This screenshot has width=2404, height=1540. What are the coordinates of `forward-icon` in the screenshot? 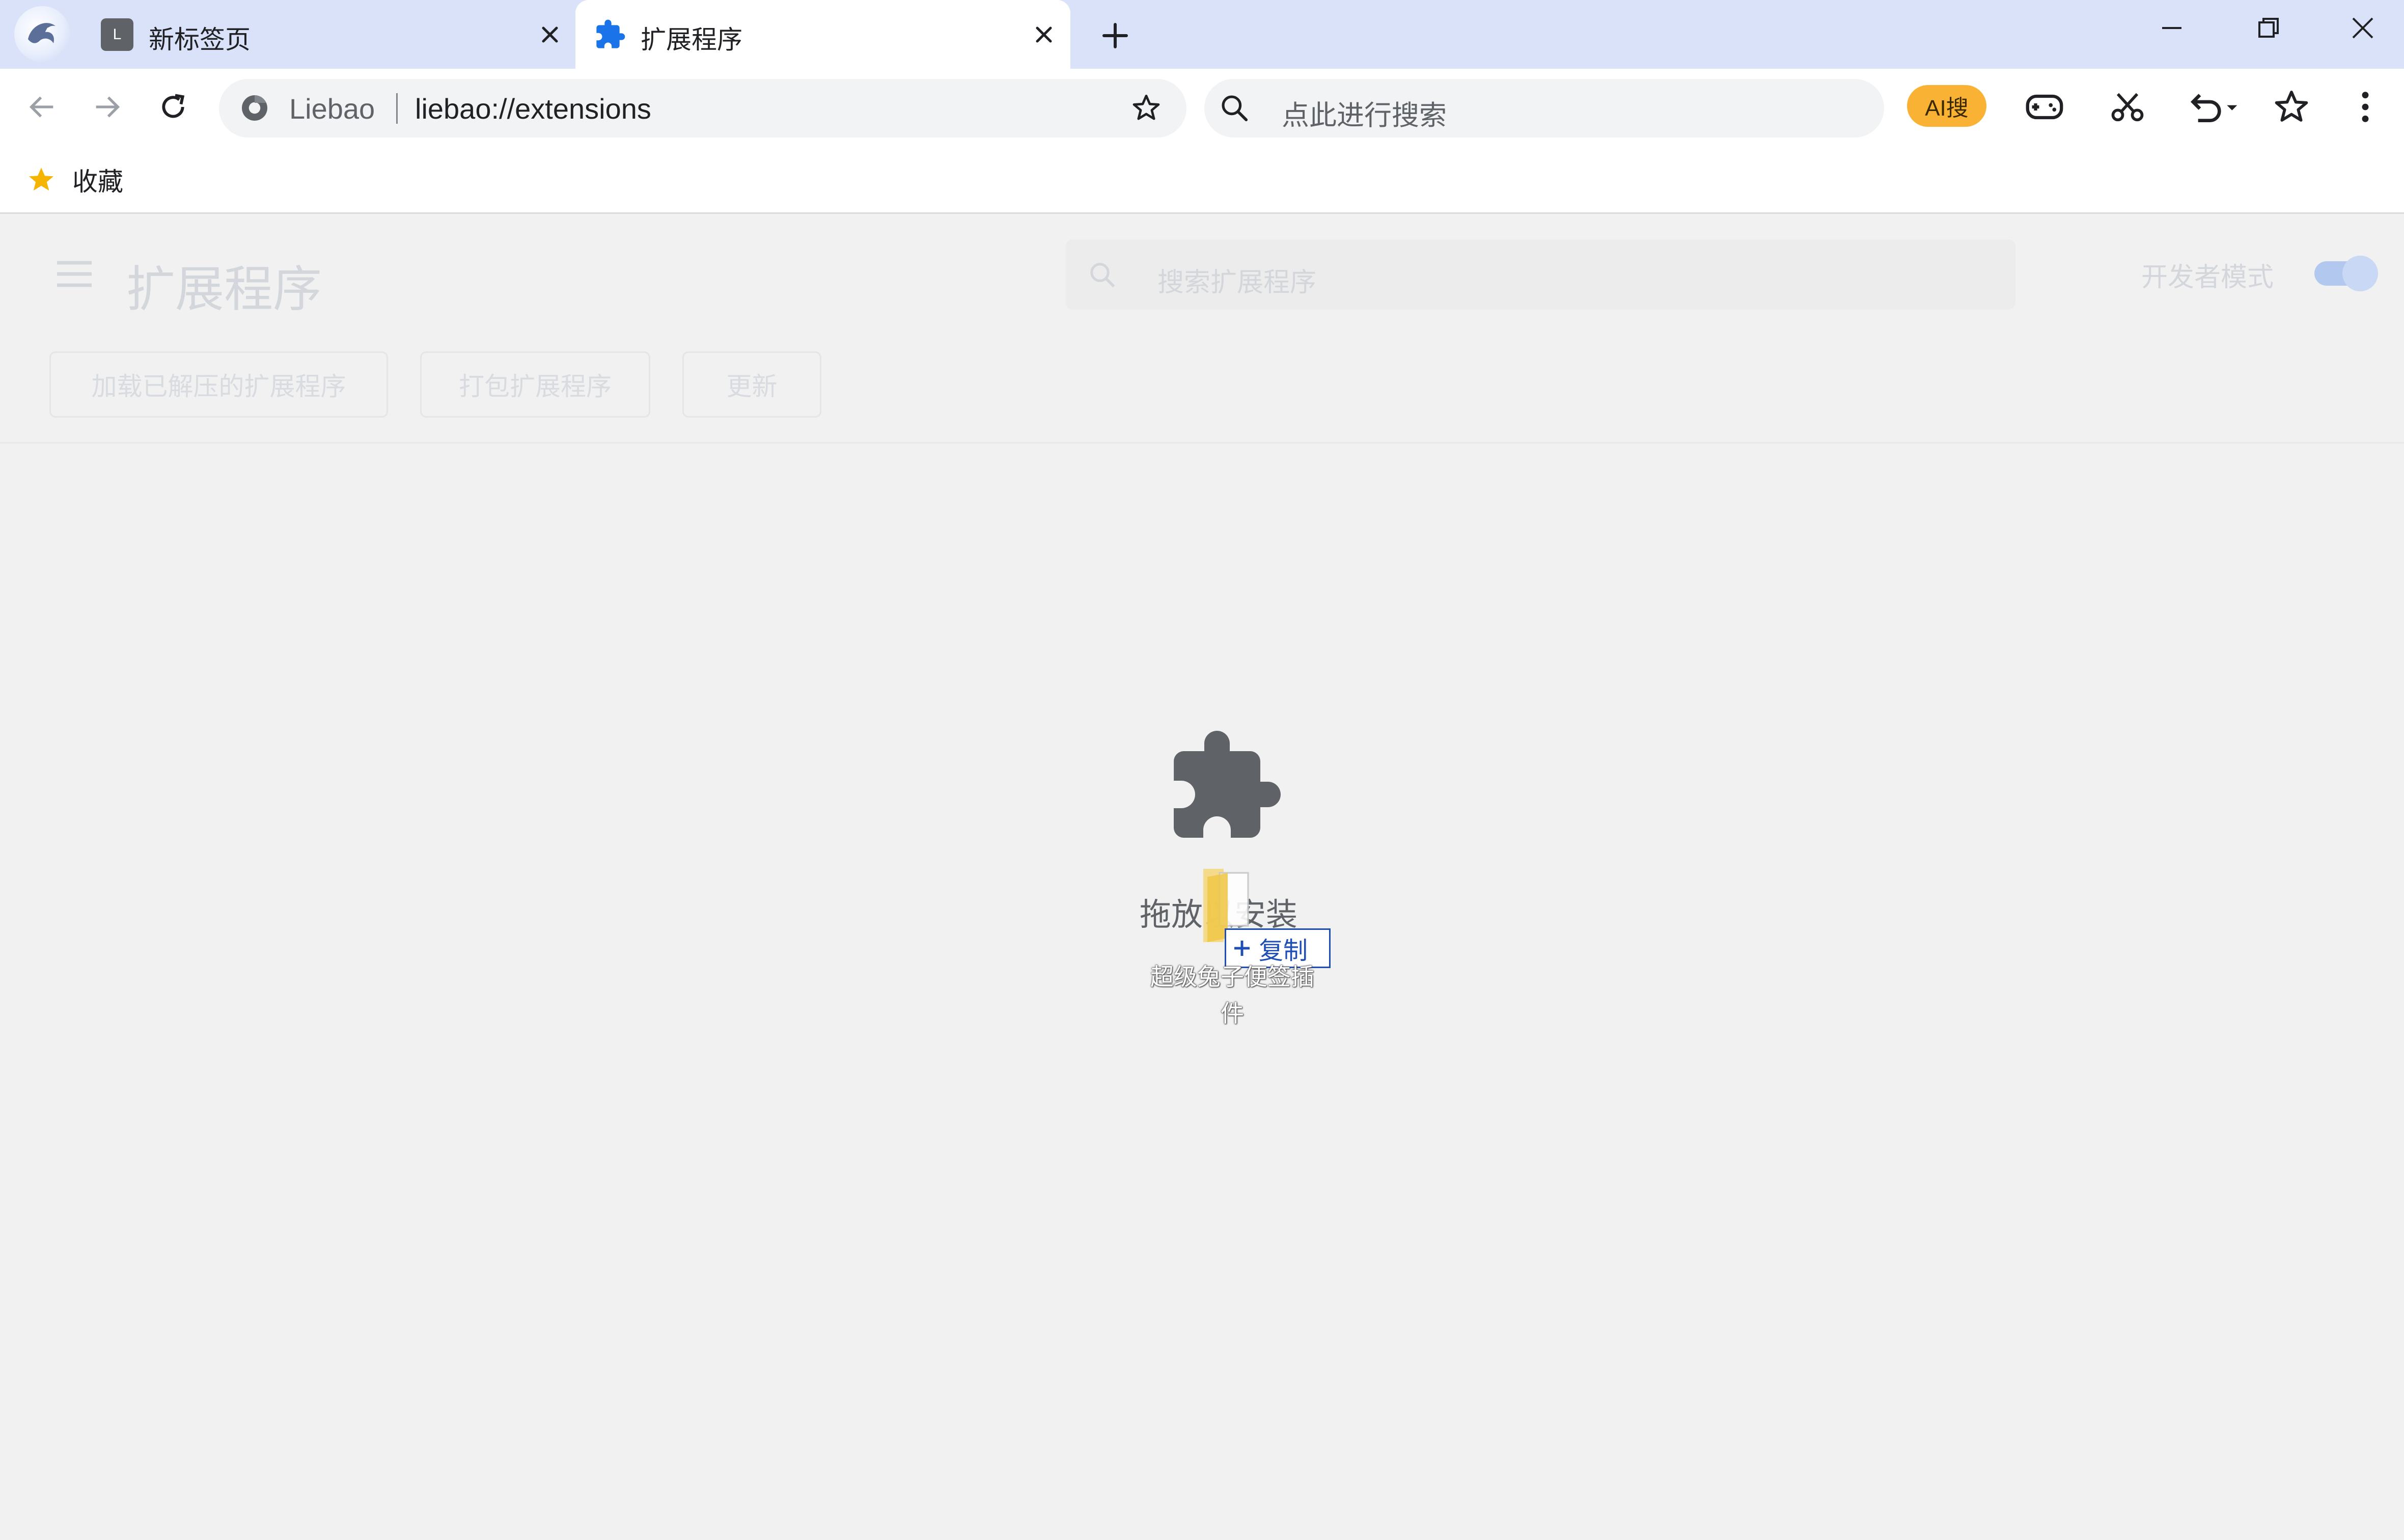 It's located at (107, 107).